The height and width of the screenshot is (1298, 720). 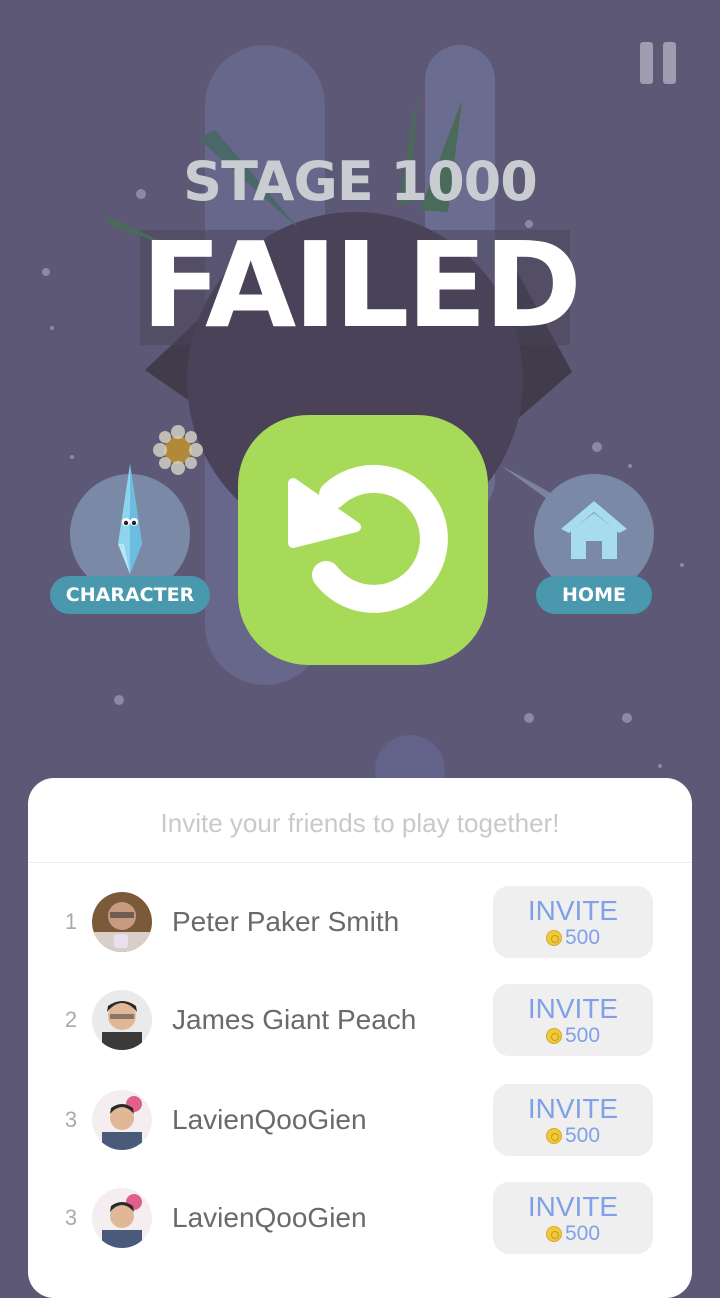 What do you see at coordinates (360, 181) in the screenshot?
I see `stage-label: STAGE 1000` at bounding box center [360, 181].